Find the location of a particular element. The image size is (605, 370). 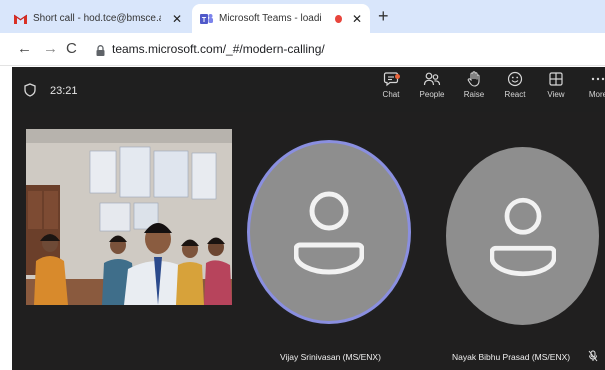

hand-icon is located at coordinates (473, 79).